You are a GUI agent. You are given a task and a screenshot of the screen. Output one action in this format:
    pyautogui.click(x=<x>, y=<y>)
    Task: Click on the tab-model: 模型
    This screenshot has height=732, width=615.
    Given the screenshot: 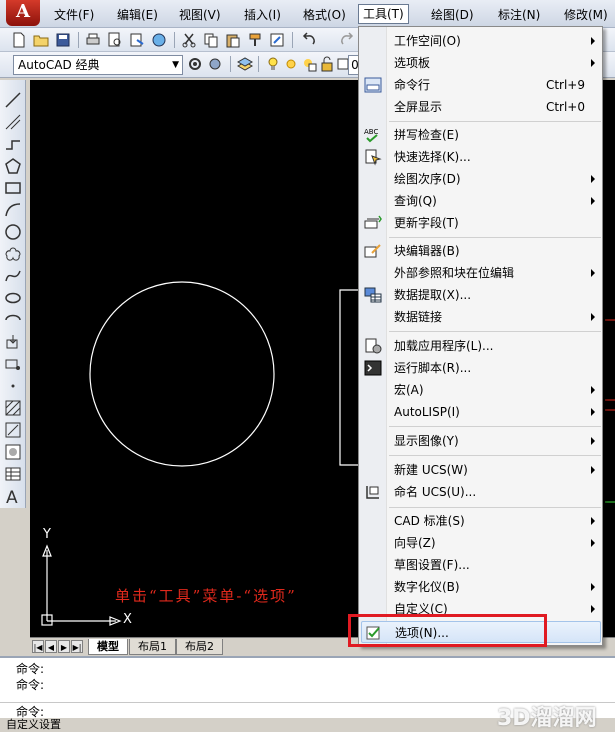 What is the action you would take?
    pyautogui.click(x=108, y=647)
    